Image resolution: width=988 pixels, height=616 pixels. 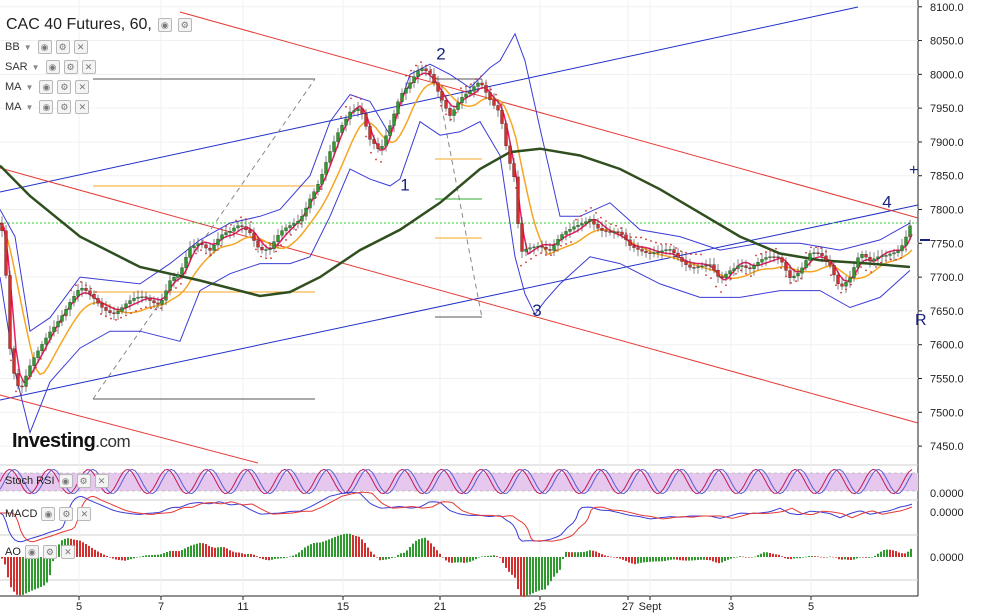 I want to click on indicator-row-bb: BB ▼ ◉ ⚙ ✕, so click(x=46, y=47).